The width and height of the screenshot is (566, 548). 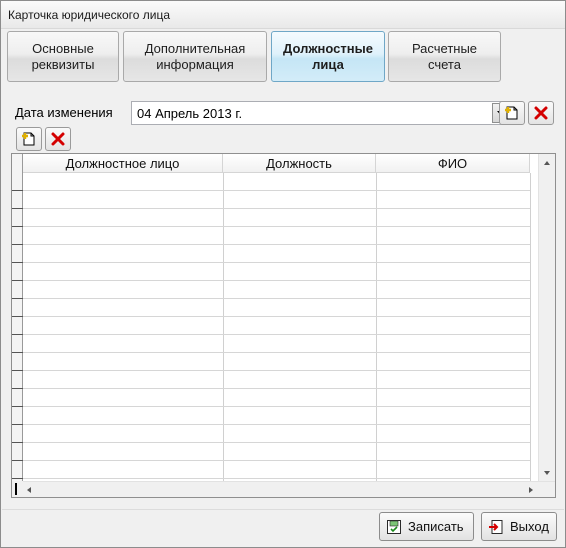 I want to click on column-header-position: Должность, so click(x=299, y=163).